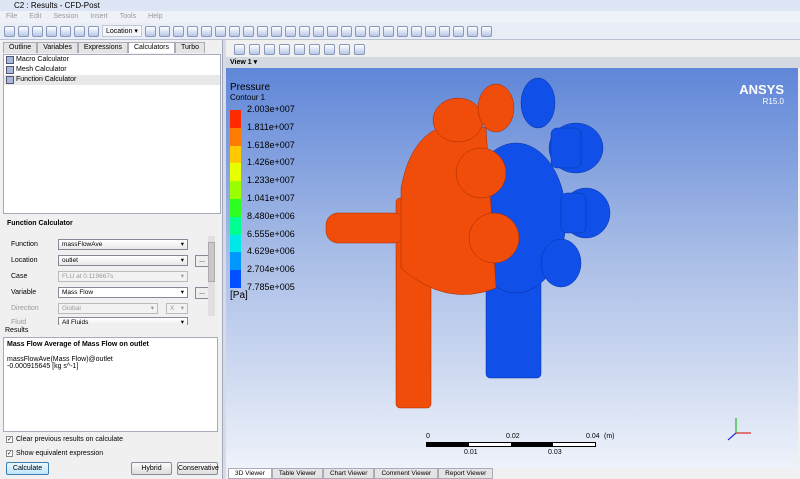 The width and height of the screenshot is (800, 479). I want to click on probe-icon, so click(430, 31).